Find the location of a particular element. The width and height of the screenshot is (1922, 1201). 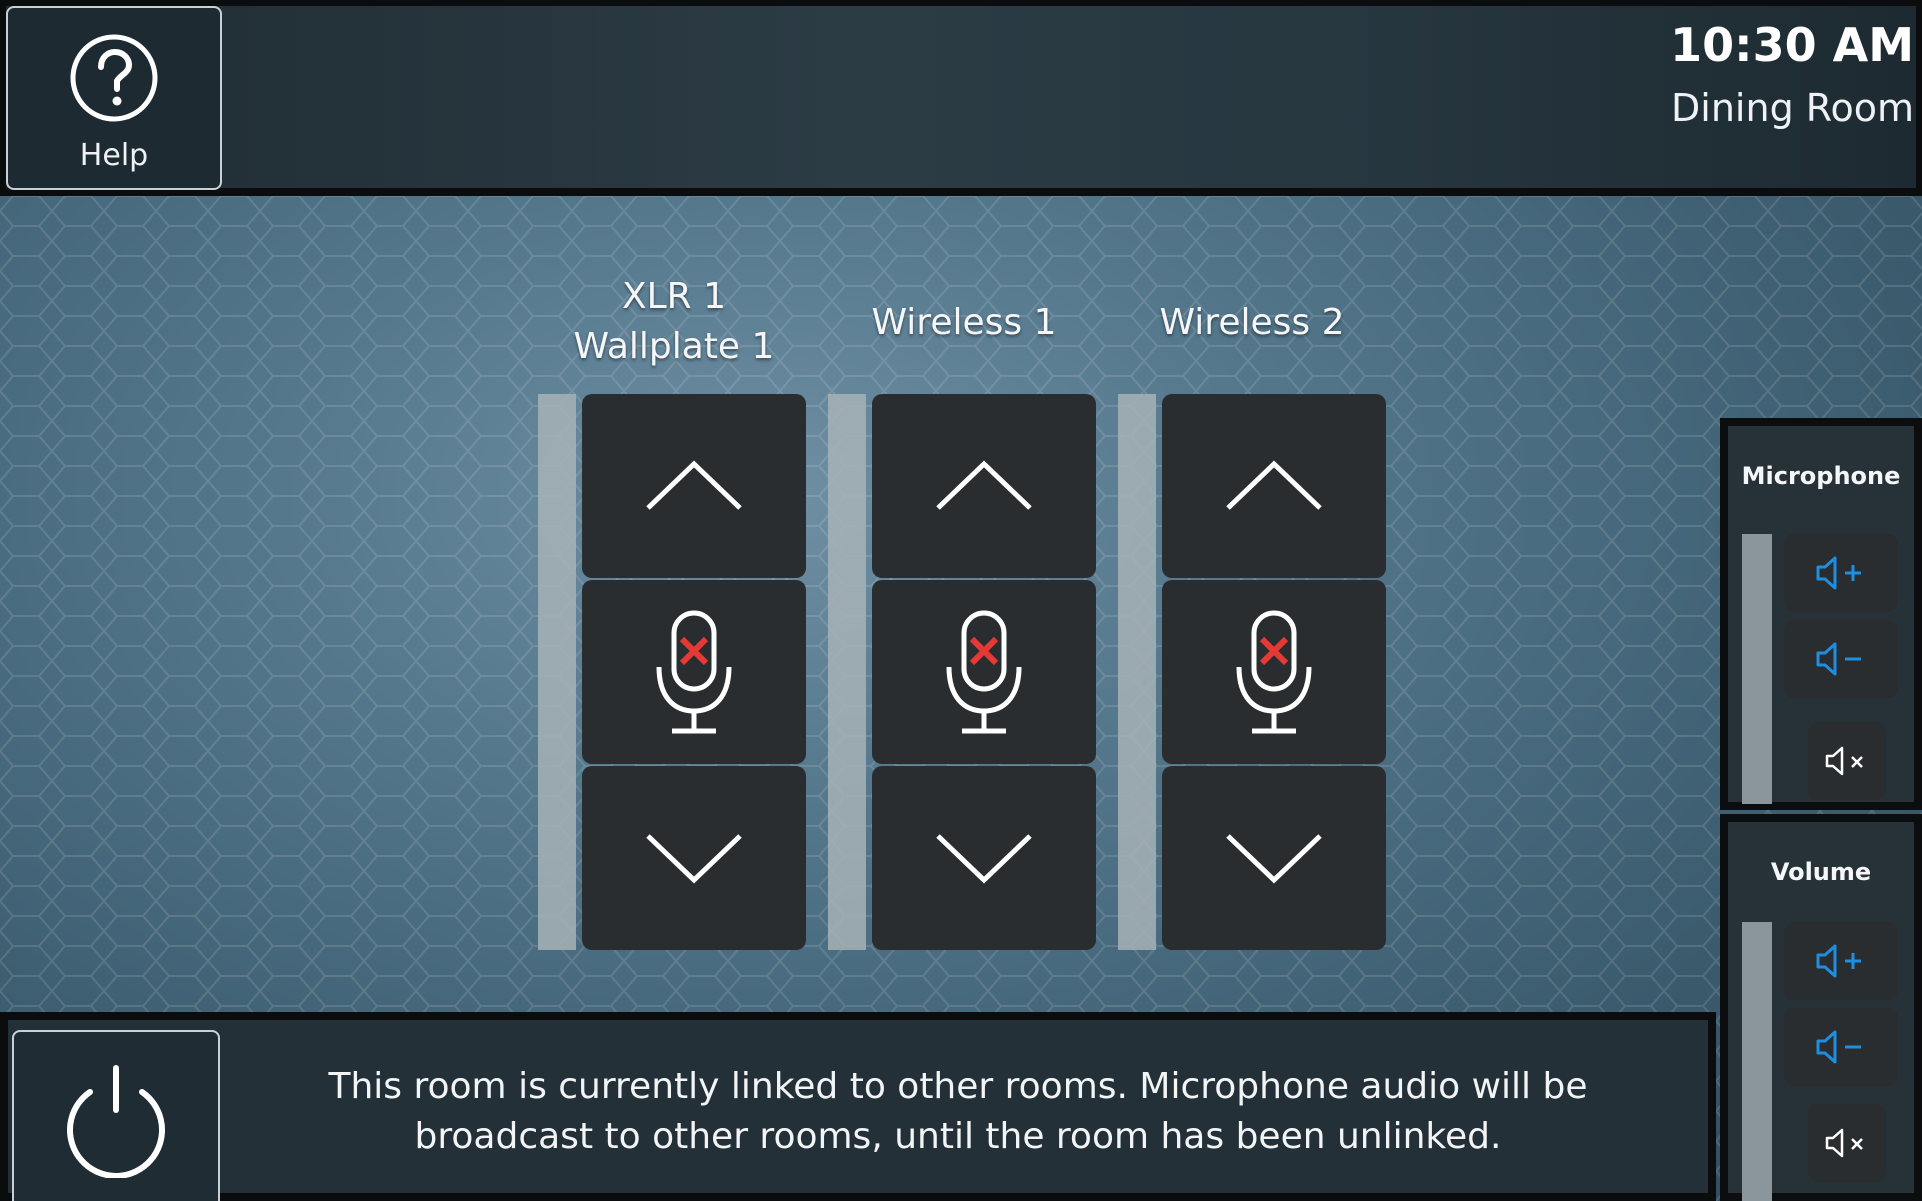

power-button is located at coordinates (116, 1115).